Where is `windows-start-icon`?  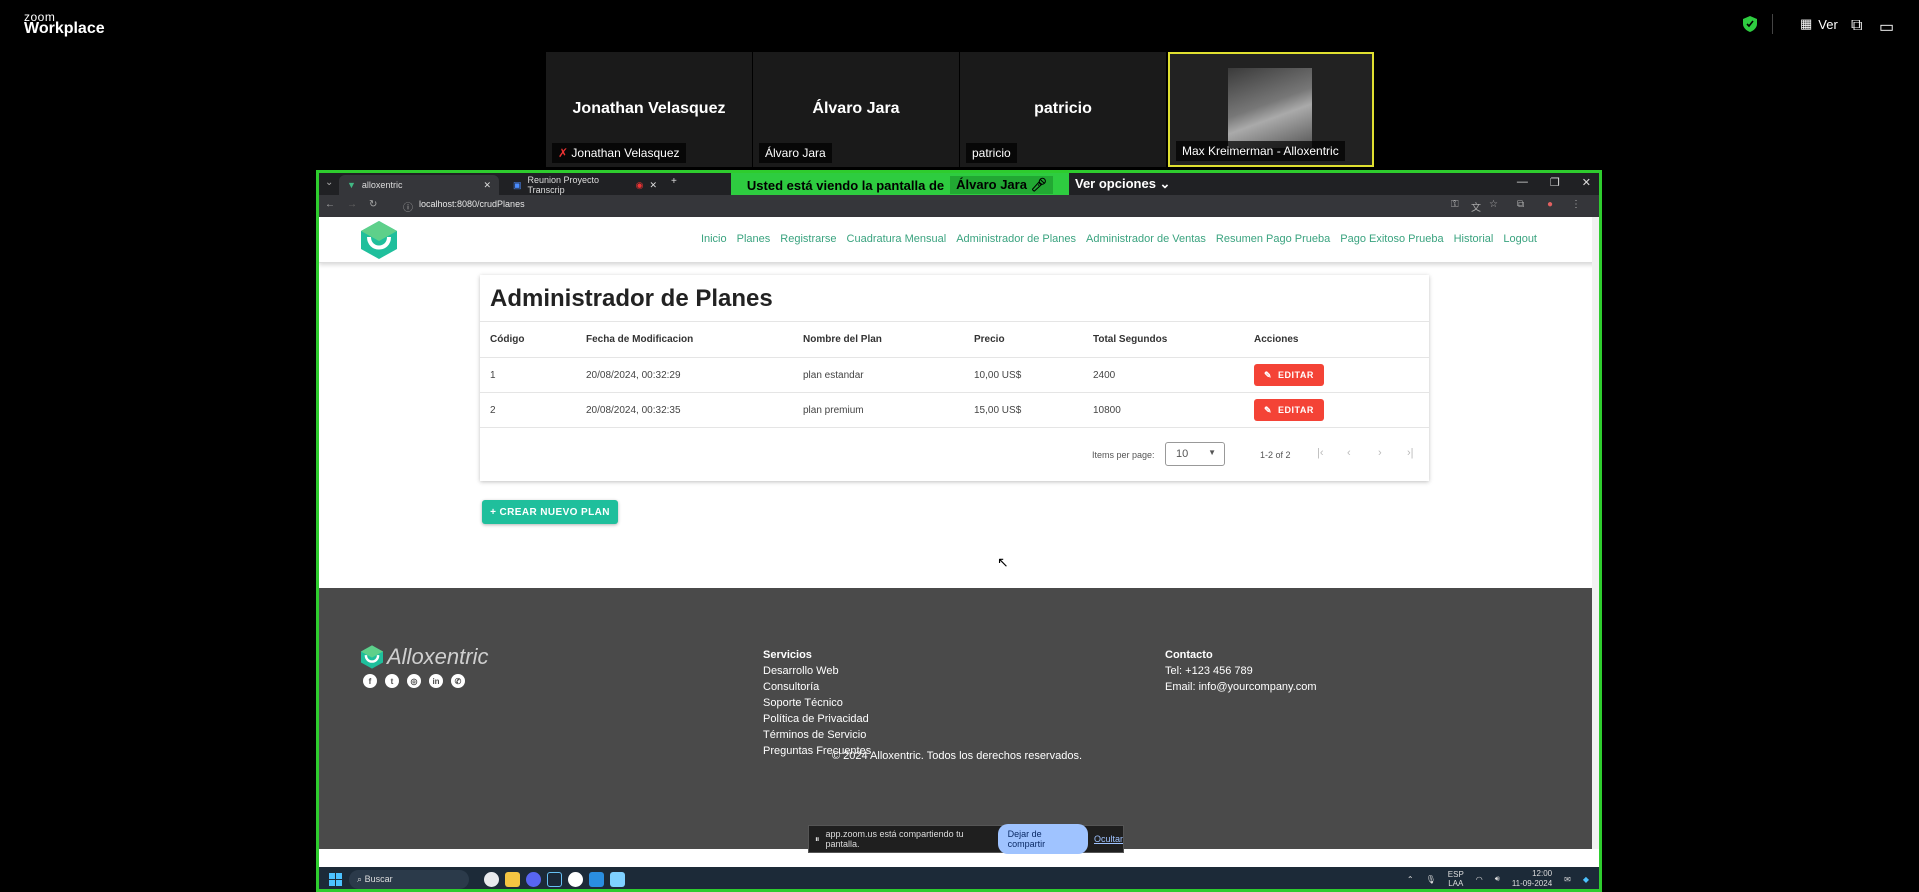
windows-start-icon is located at coordinates (335, 879).